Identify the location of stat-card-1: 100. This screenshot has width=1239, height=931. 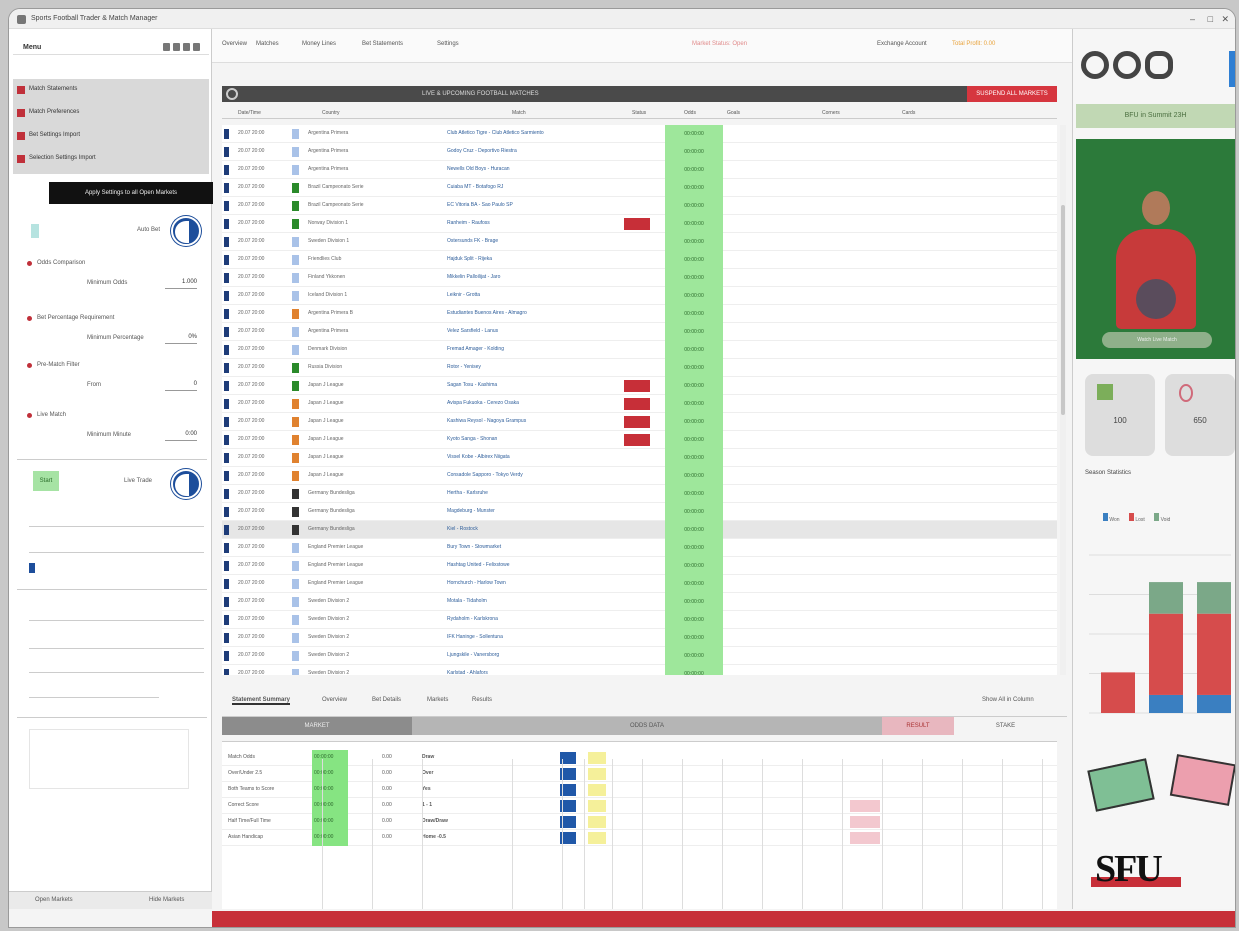
(1120, 415).